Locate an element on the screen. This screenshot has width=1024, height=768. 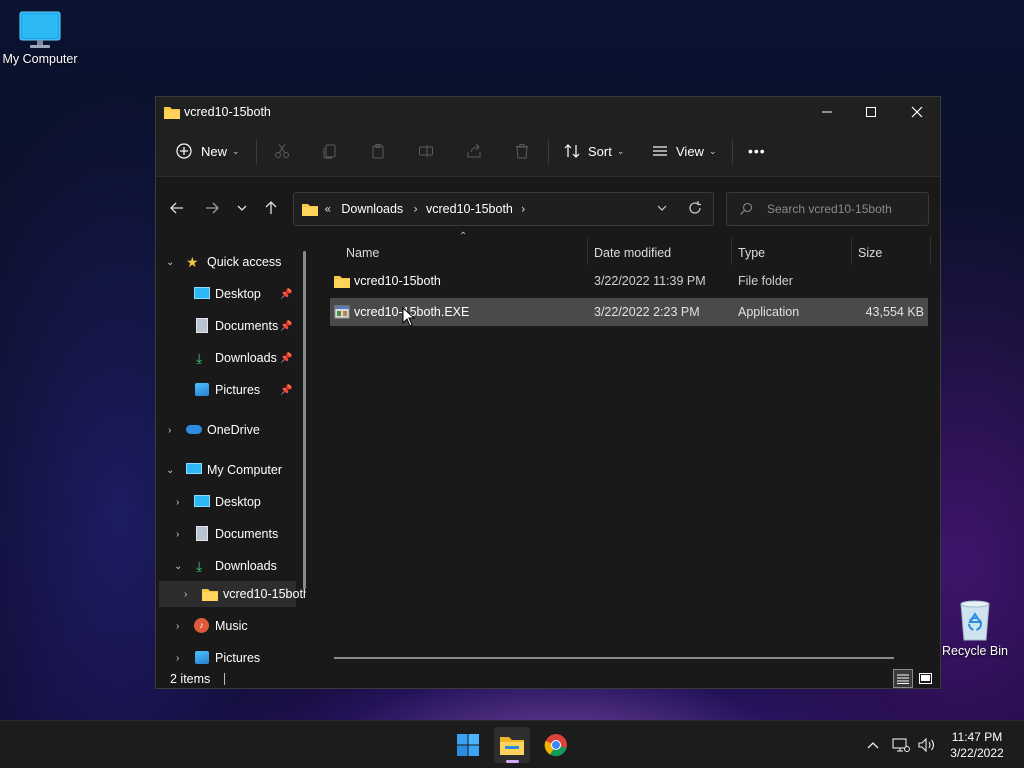
close-button is located at coordinates (917, 112).